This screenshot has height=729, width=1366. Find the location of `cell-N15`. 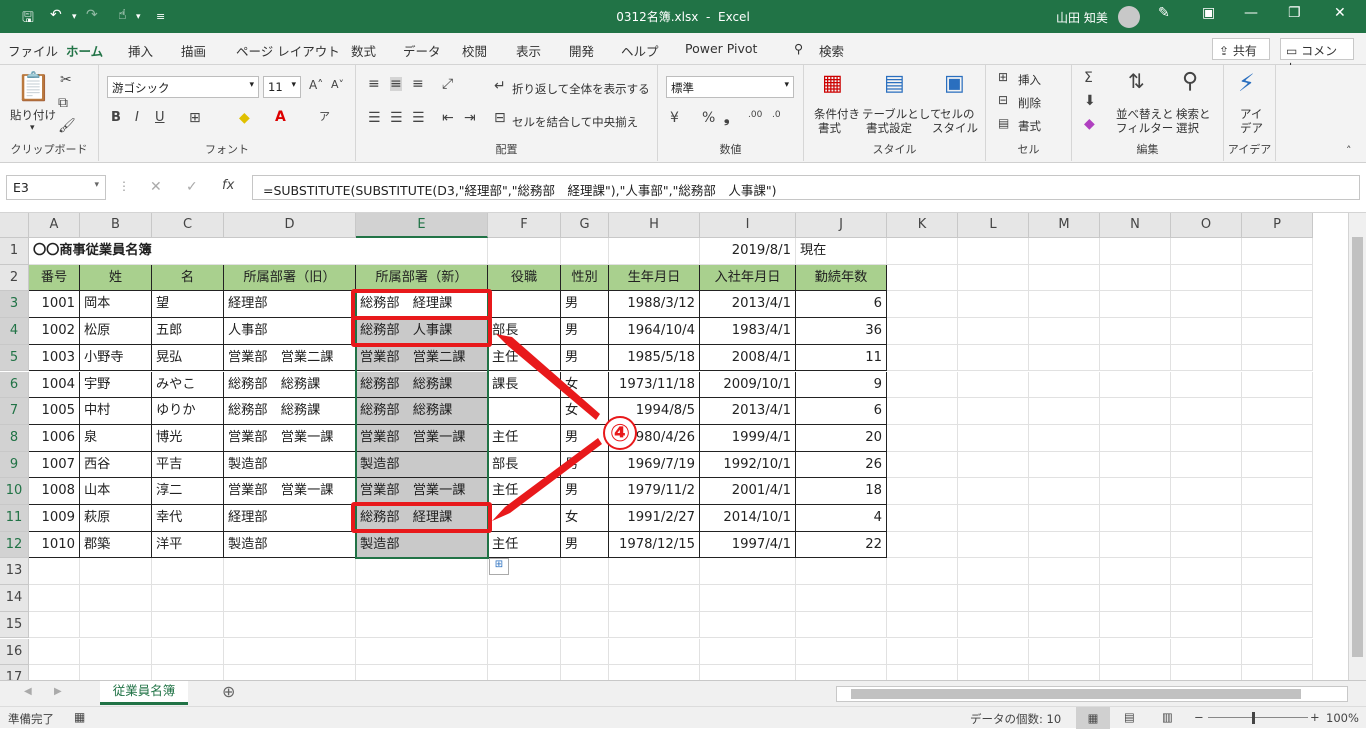

cell-N15 is located at coordinates (1135, 625).